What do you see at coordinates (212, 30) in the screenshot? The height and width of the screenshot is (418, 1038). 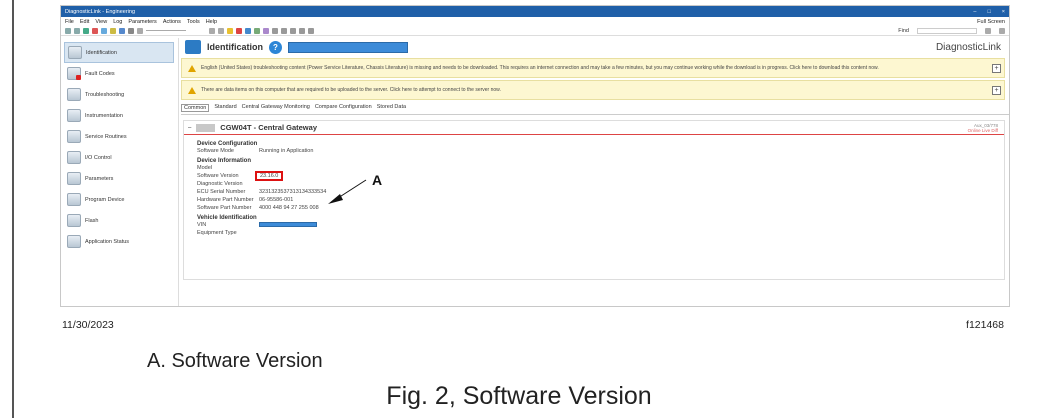 I see `skip-icon` at bounding box center [212, 30].